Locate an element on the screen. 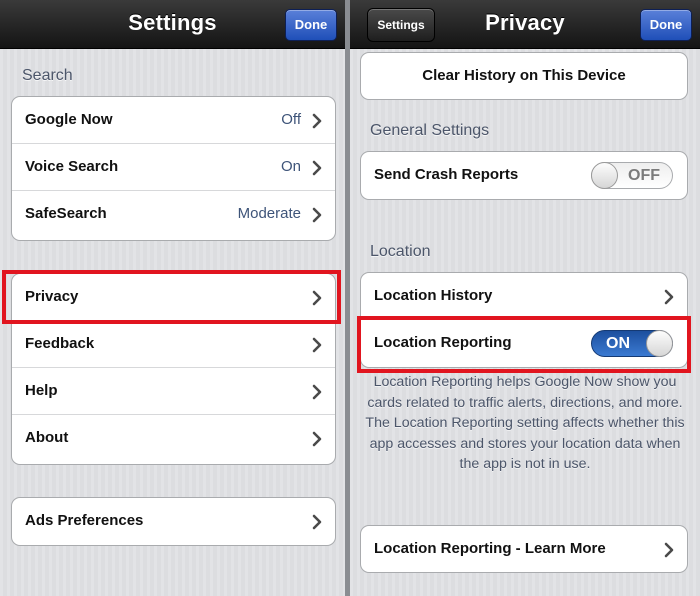 This screenshot has height=596, width=700. safesearch-row: SafeSearch Moderate is located at coordinates (173, 214).